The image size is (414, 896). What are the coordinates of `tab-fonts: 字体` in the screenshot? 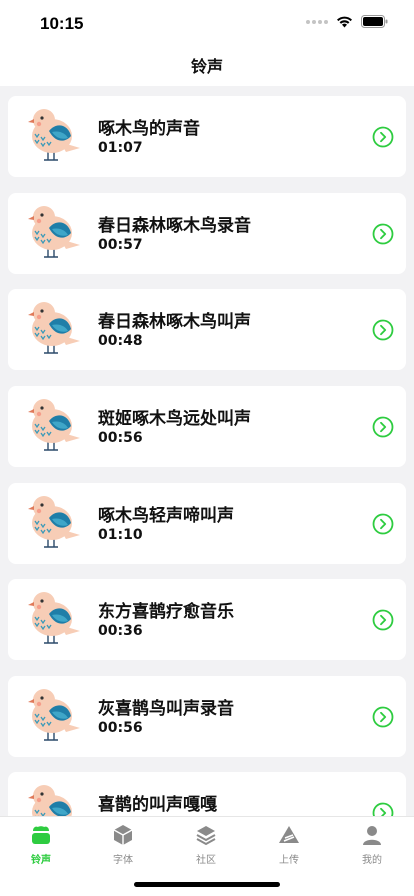 It's located at (123, 844).